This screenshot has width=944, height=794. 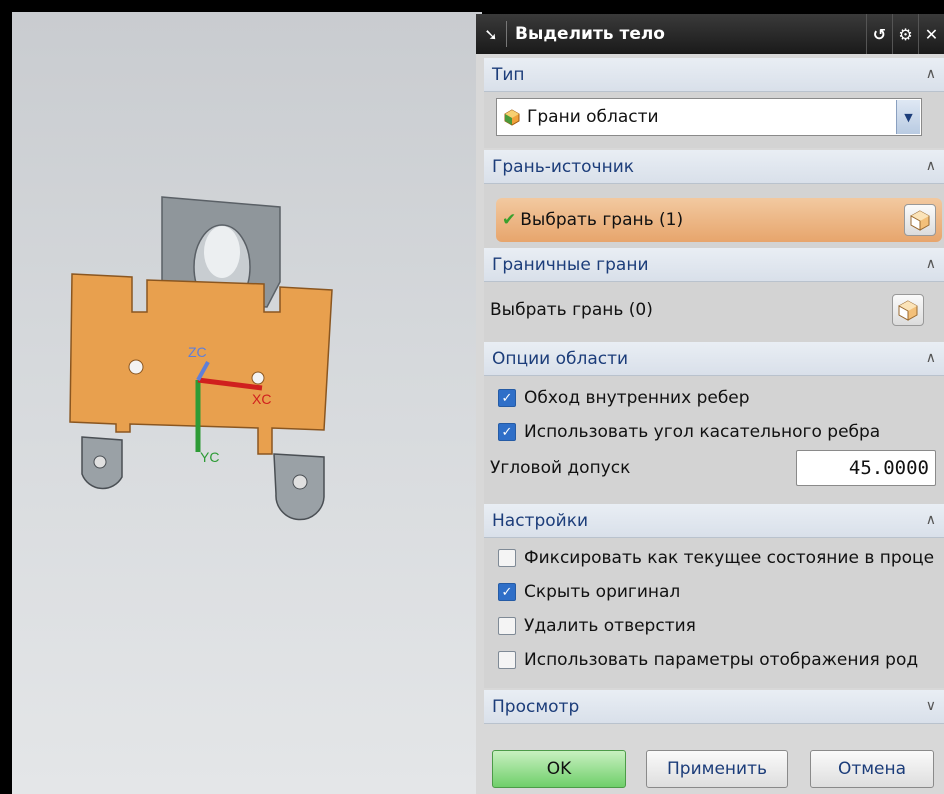 What do you see at coordinates (709, 117) in the screenshot?
I see `type-dropdown: Грани области ▼` at bounding box center [709, 117].